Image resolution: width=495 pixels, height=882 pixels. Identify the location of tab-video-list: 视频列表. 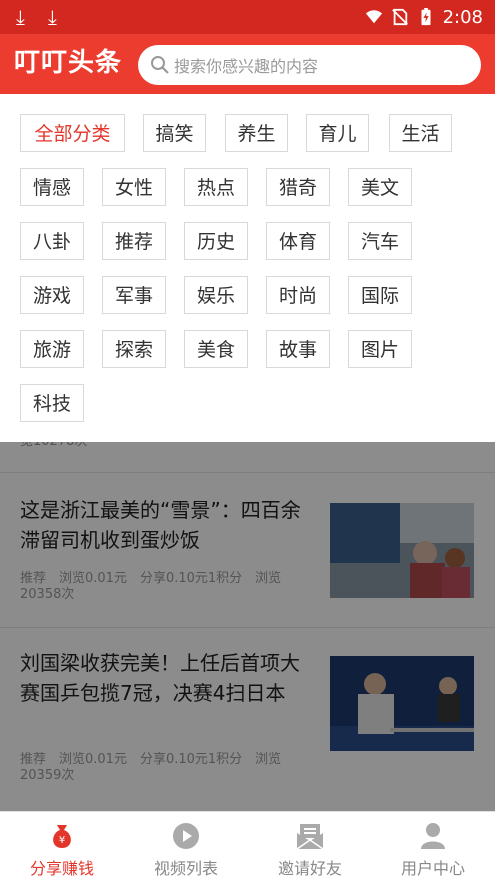
(186, 847).